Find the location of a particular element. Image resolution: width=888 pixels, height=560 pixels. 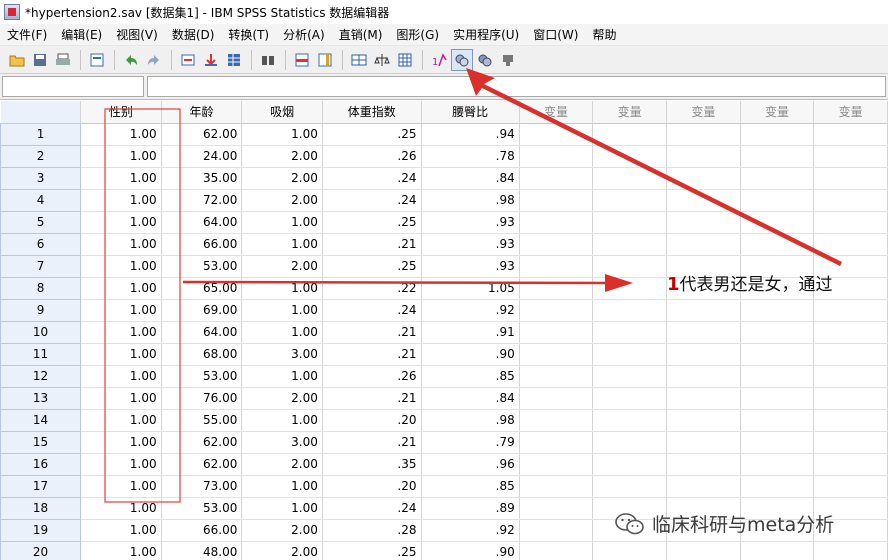

data-cell: 55.00 is located at coordinates (202, 420).